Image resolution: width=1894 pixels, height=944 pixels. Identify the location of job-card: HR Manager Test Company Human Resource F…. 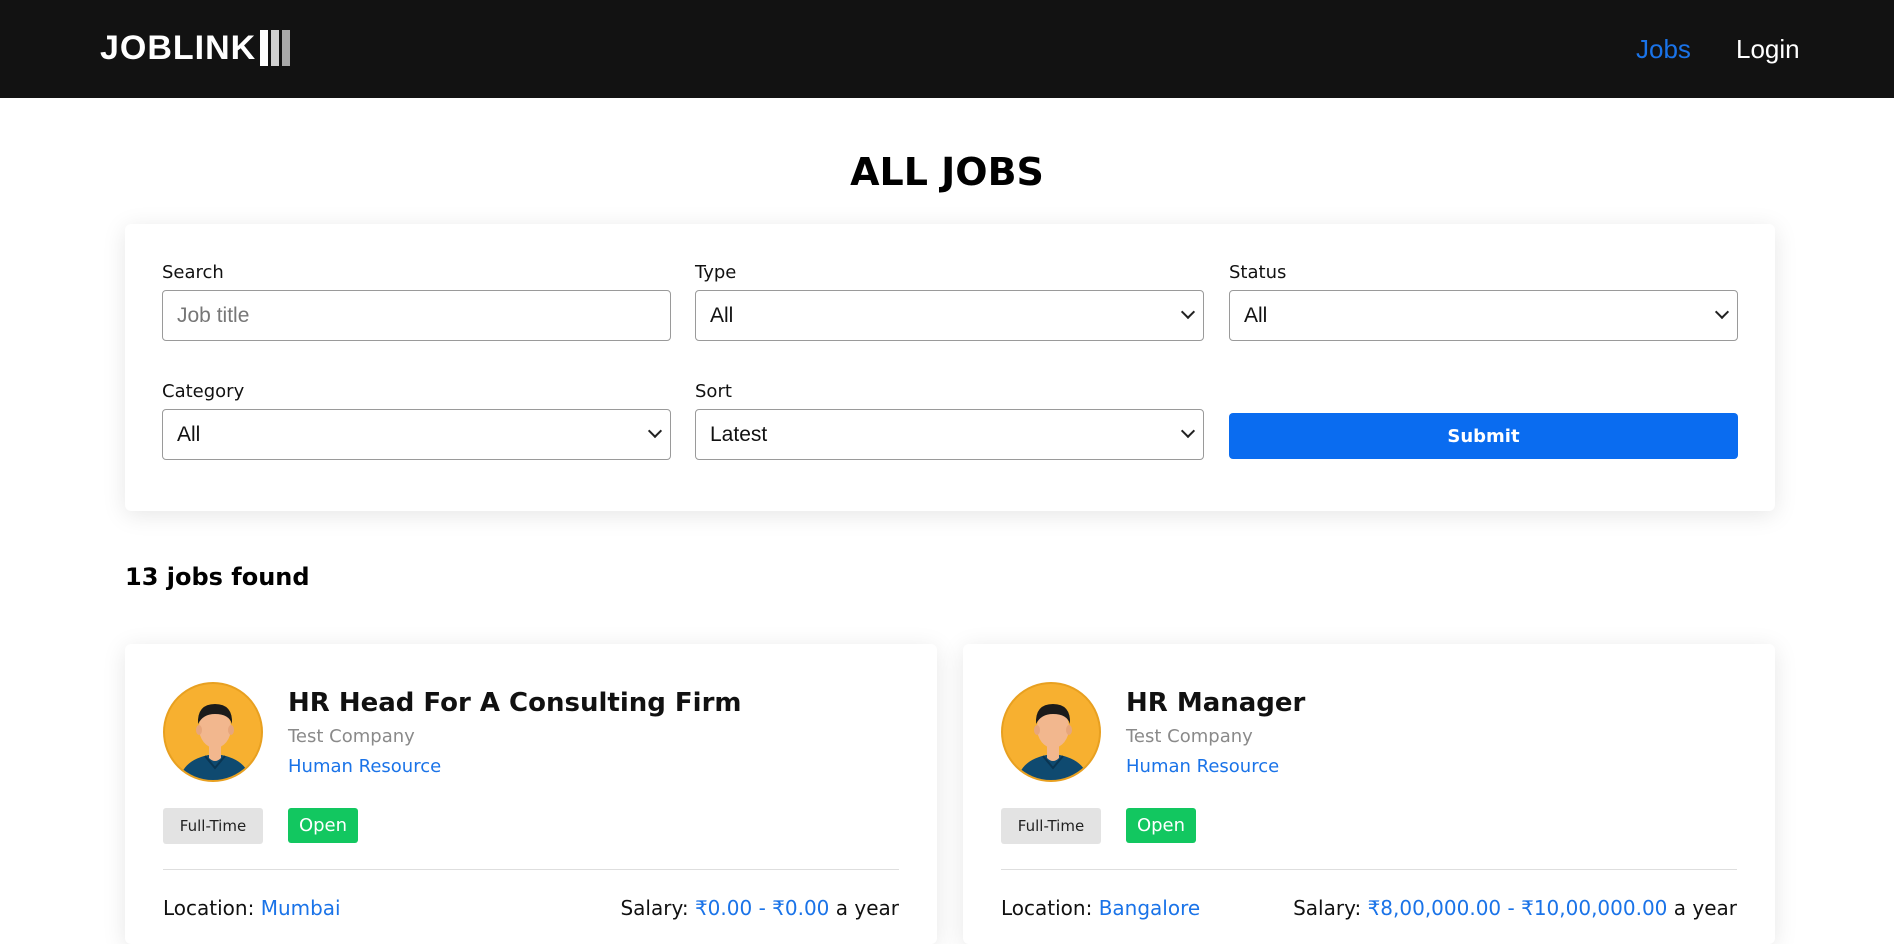
(1369, 794).